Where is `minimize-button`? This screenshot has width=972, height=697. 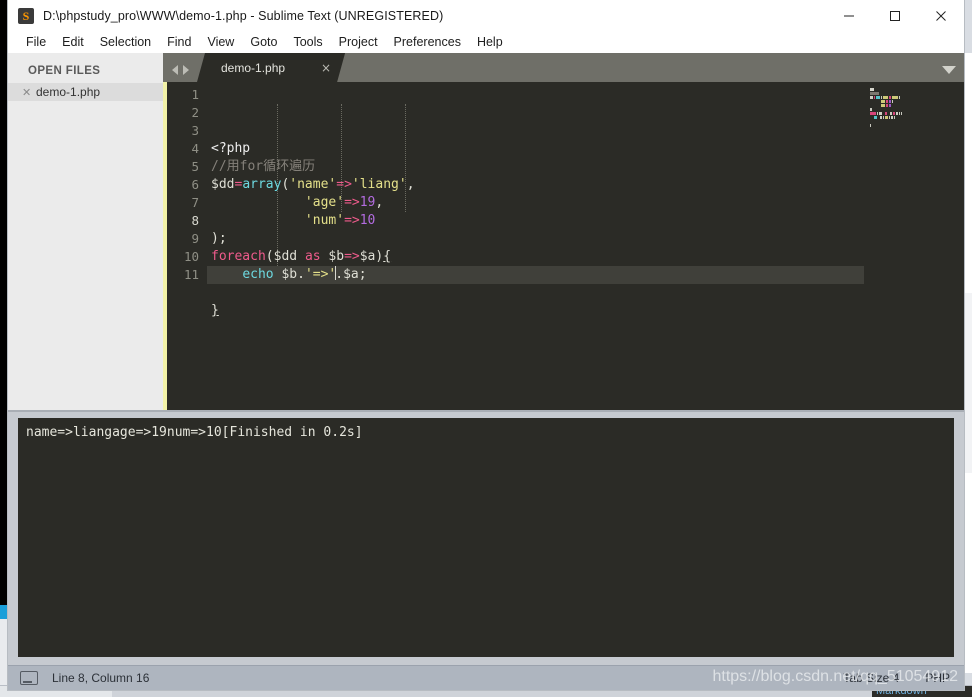 minimize-button is located at coordinates (849, 15).